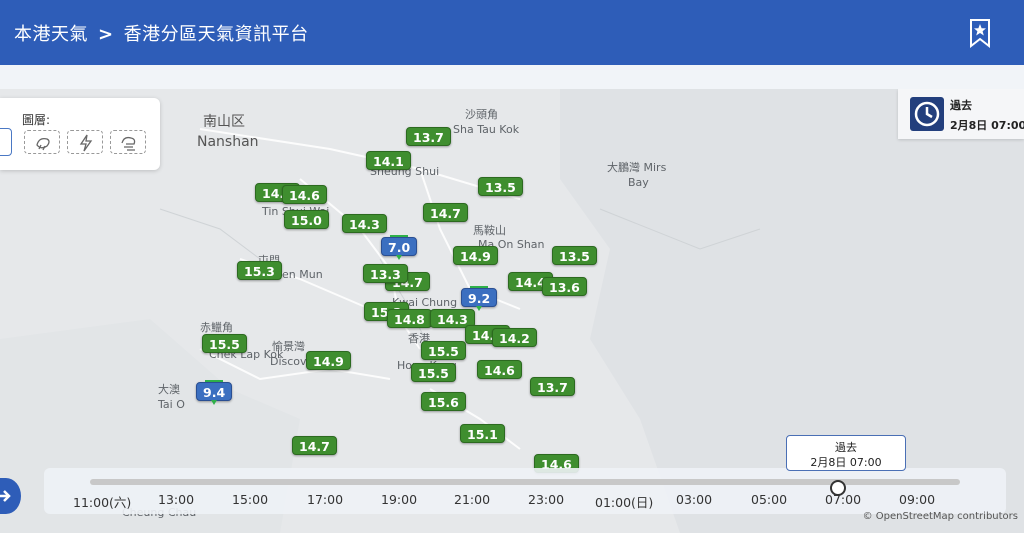  Describe the element at coordinates (961, 105) in the screenshot. I see `time-mode-label: 過去` at that location.